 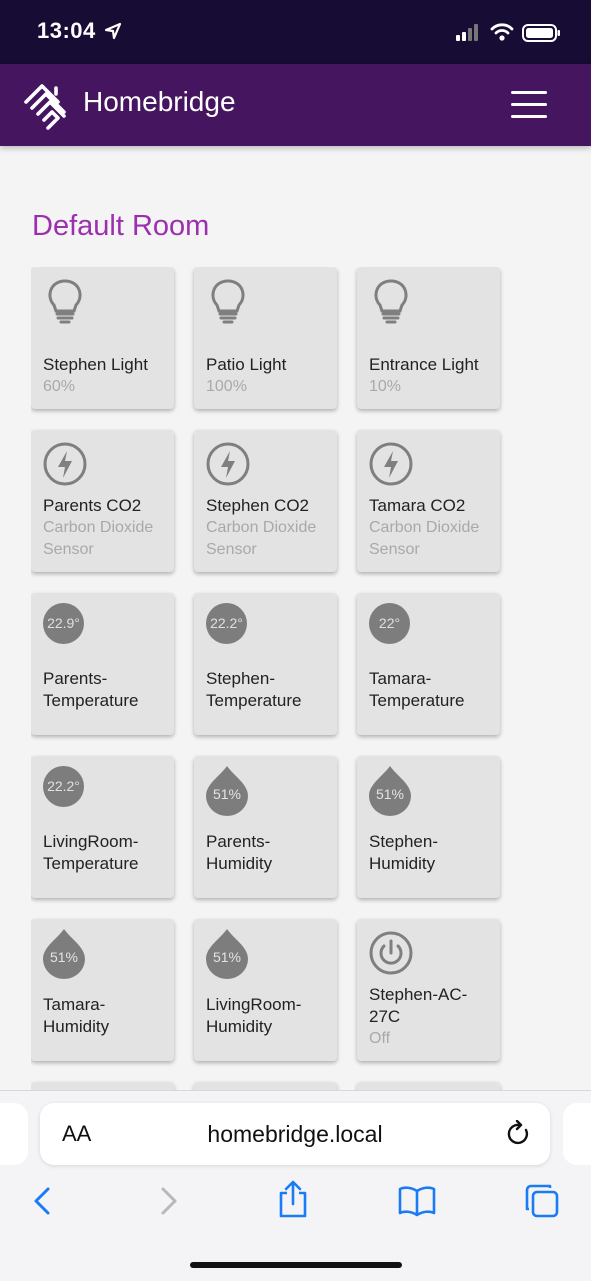 What do you see at coordinates (541, 33) in the screenshot?
I see `battery-icon` at bounding box center [541, 33].